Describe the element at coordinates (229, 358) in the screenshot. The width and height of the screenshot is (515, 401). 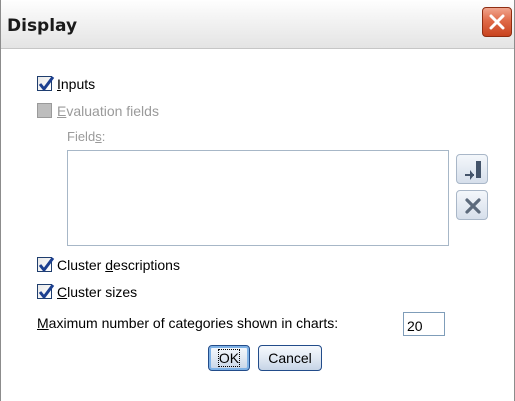
I see `ok-button: OK` at that location.